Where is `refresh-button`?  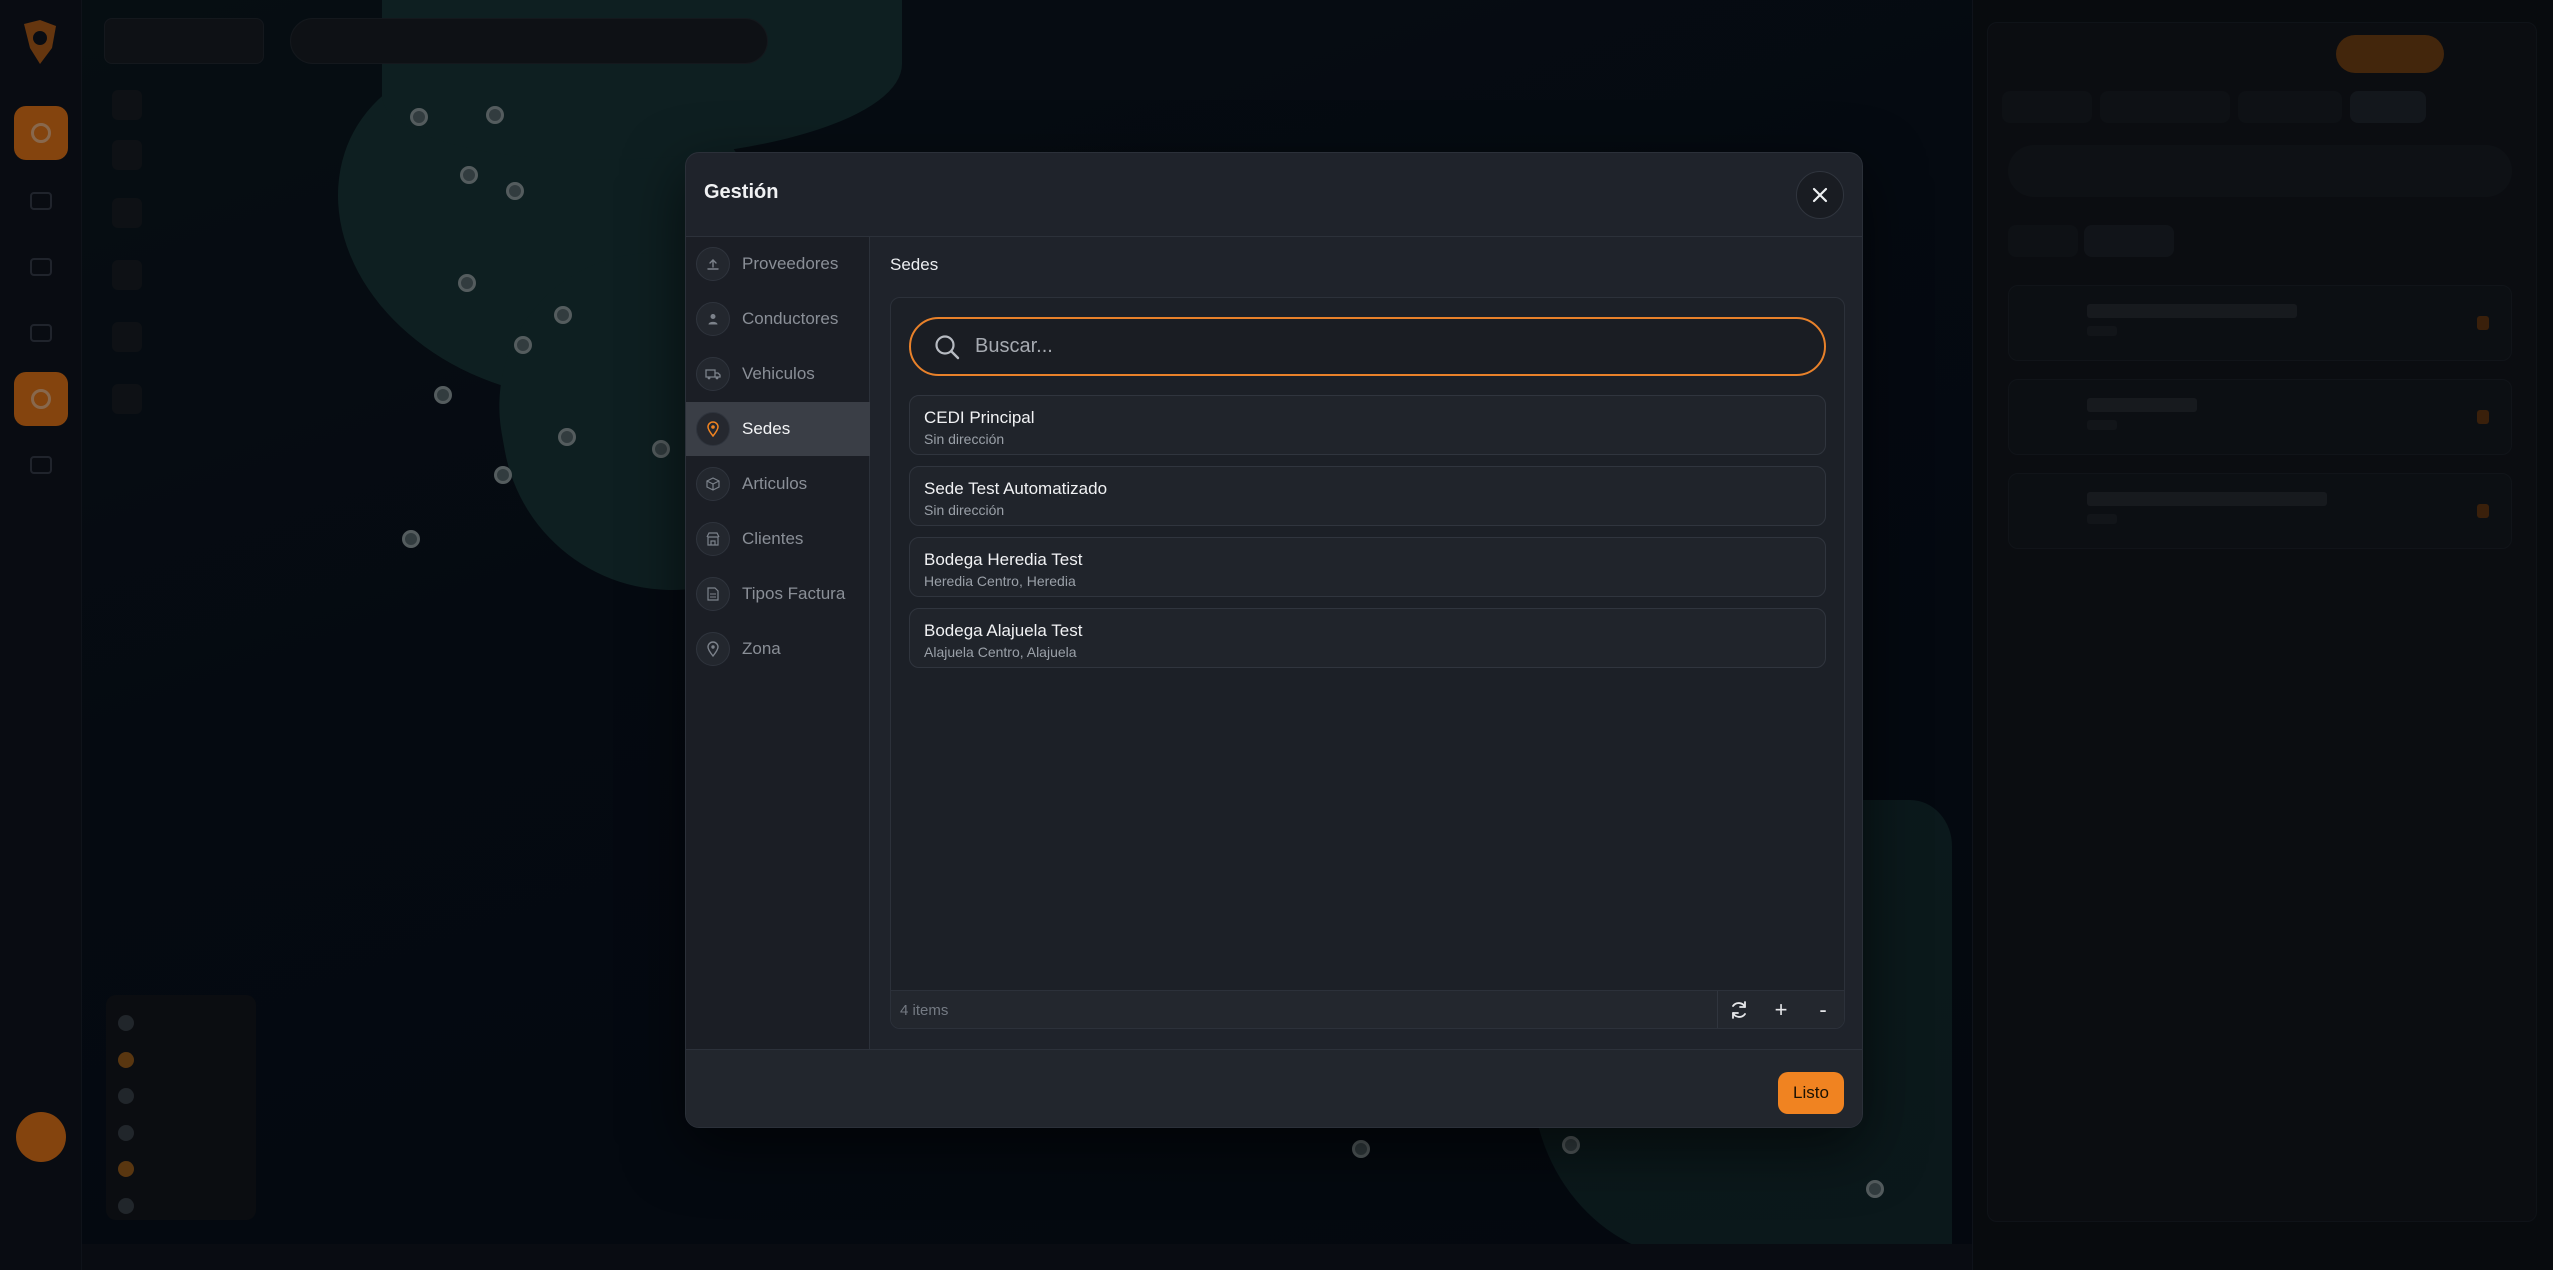 refresh-button is located at coordinates (1739, 1009).